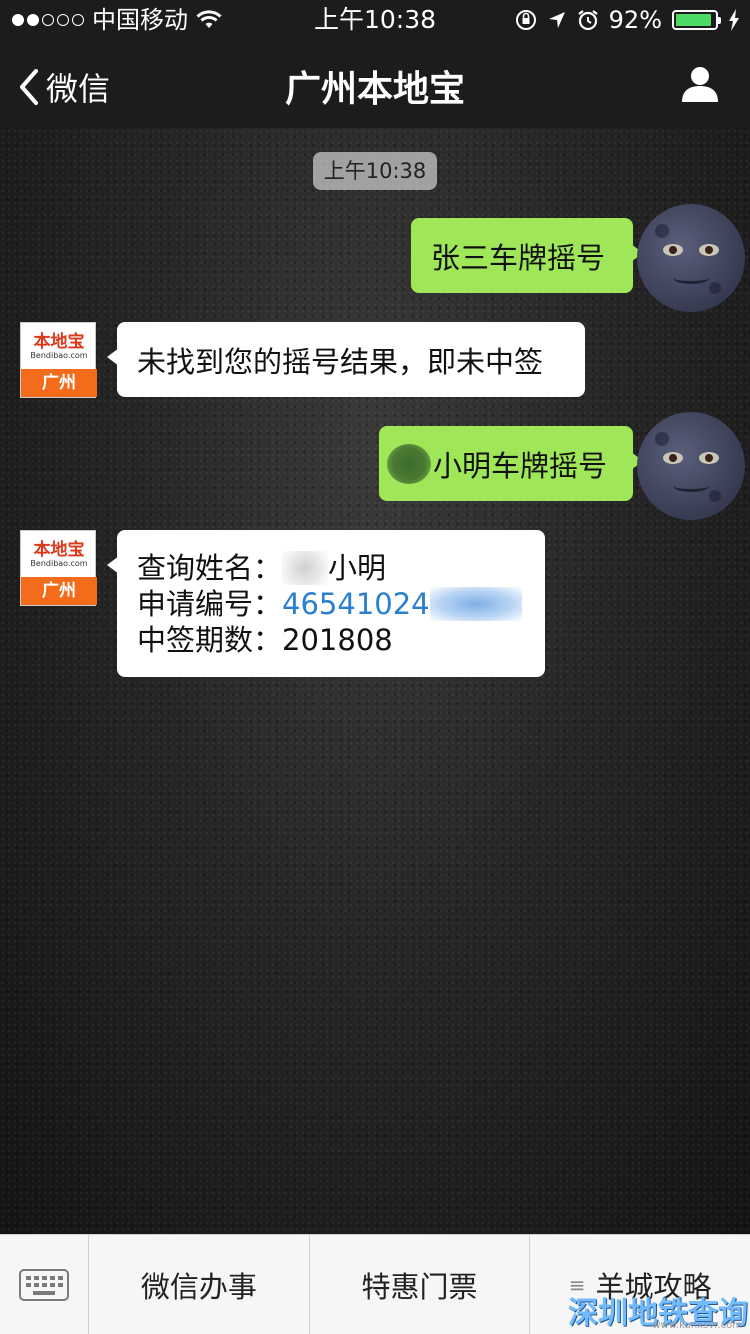 Image resolution: width=750 pixels, height=1334 pixels. What do you see at coordinates (340, 361) in the screenshot?
I see `message-text: 未找到您的摇号结果，即未中签` at bounding box center [340, 361].